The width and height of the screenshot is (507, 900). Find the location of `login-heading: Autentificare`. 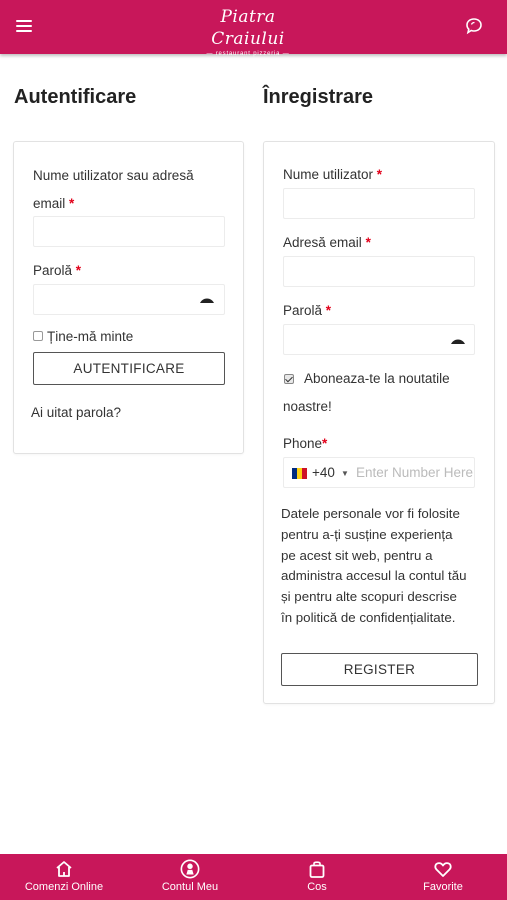

login-heading: Autentificare is located at coordinates (75, 97).